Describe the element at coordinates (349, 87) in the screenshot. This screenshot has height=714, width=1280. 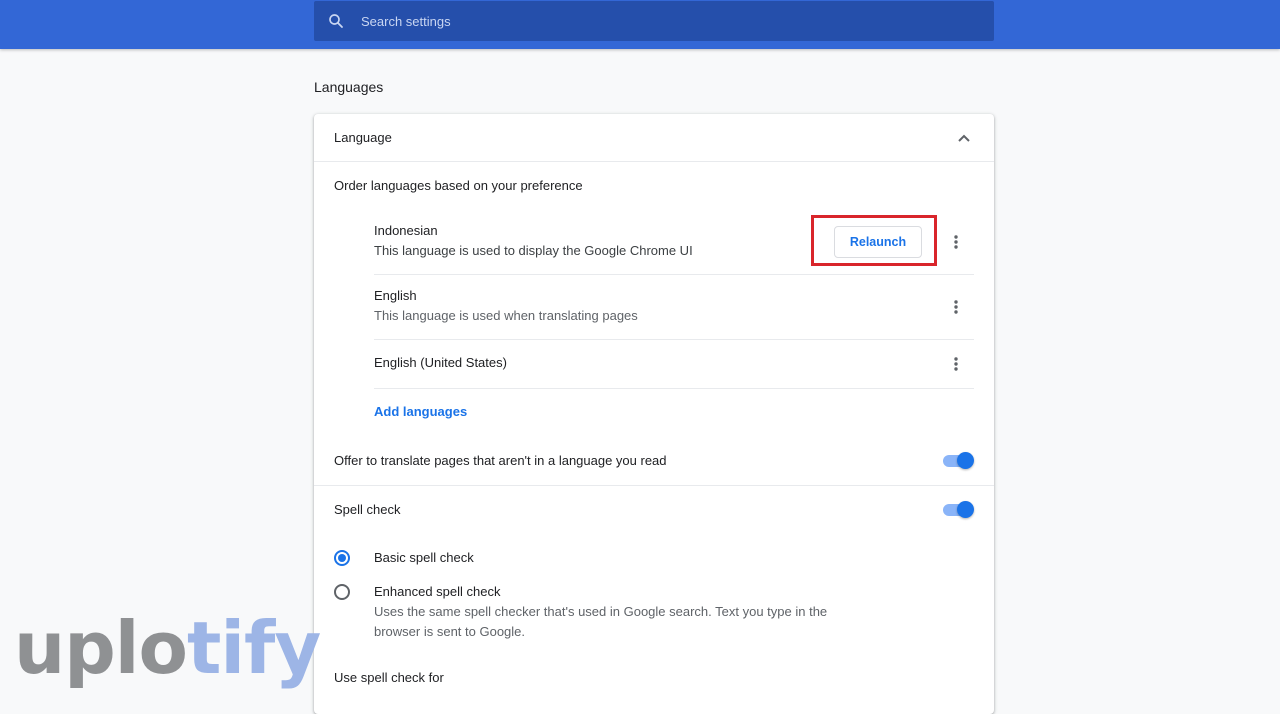
I see `section-title: Languages` at that location.